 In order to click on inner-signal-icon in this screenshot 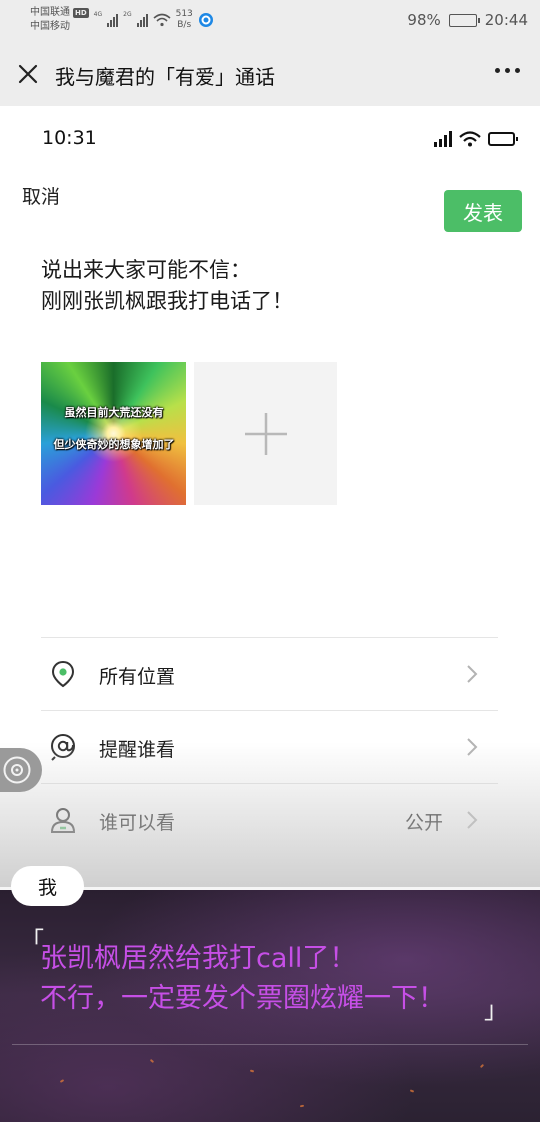, I will do `click(443, 139)`.